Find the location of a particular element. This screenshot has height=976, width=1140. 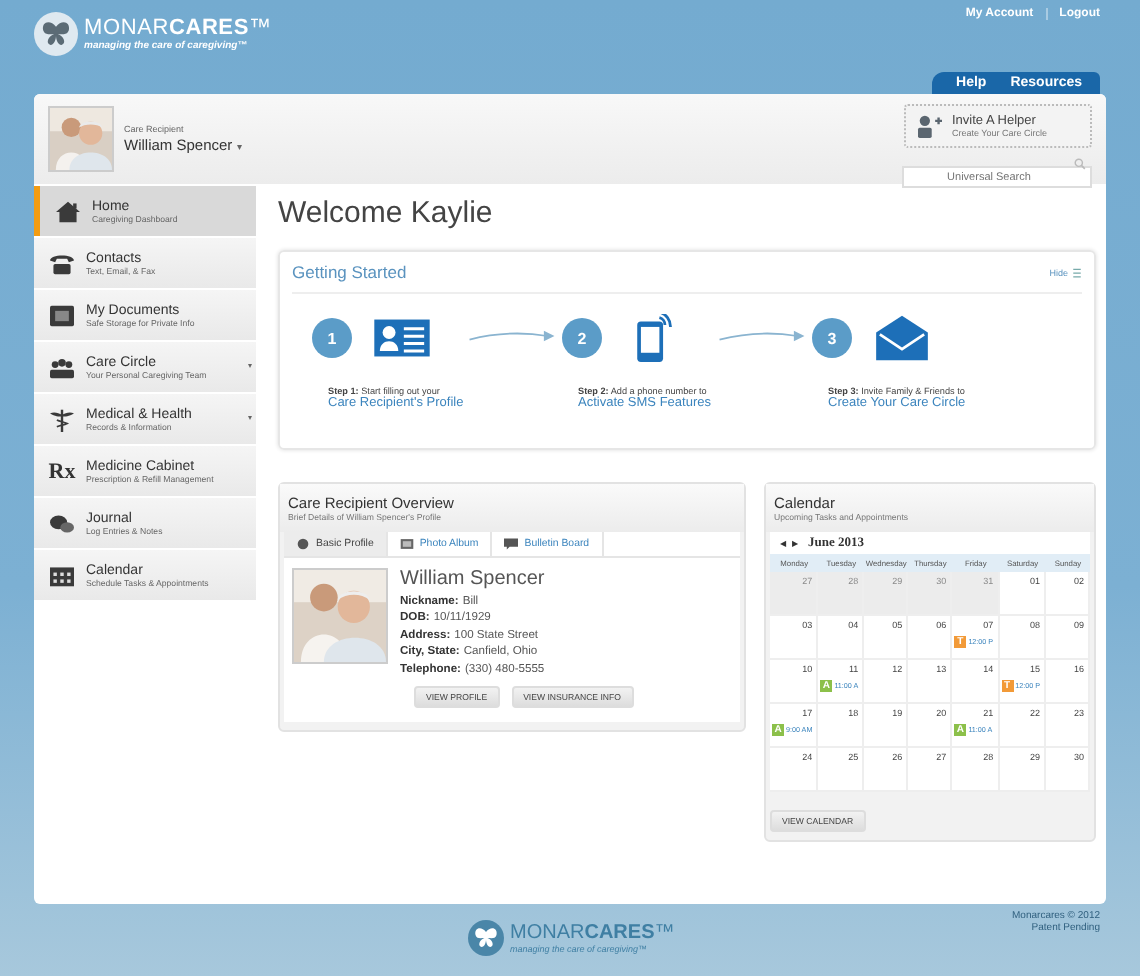

photo-icon is located at coordinates (406, 544).